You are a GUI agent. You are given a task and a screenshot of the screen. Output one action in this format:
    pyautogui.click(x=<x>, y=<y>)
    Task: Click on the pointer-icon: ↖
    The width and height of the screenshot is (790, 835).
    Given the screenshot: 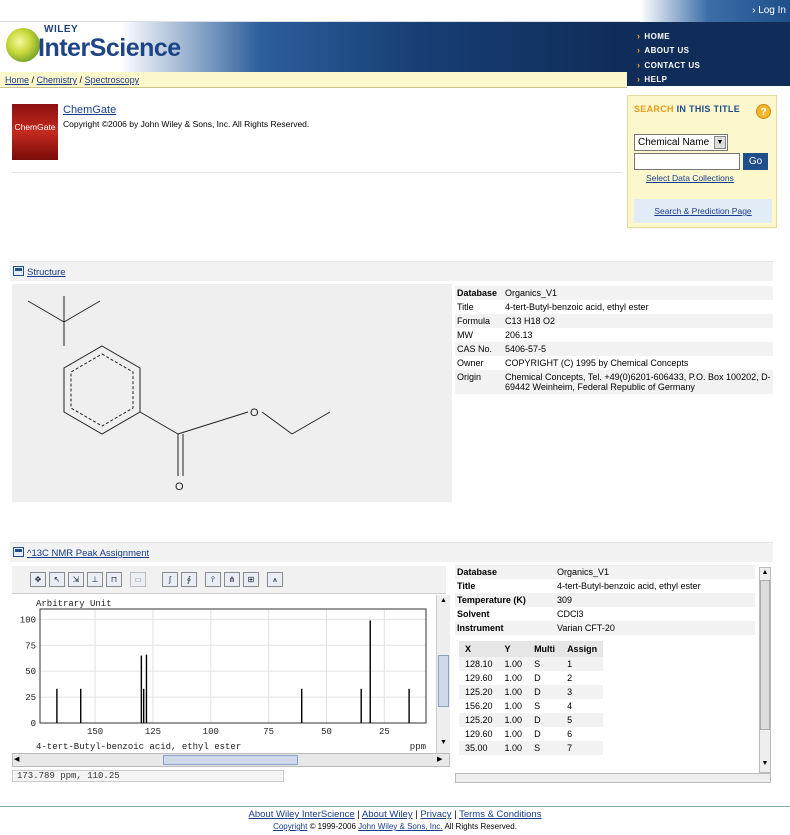 What is the action you would take?
    pyautogui.click(x=57, y=579)
    